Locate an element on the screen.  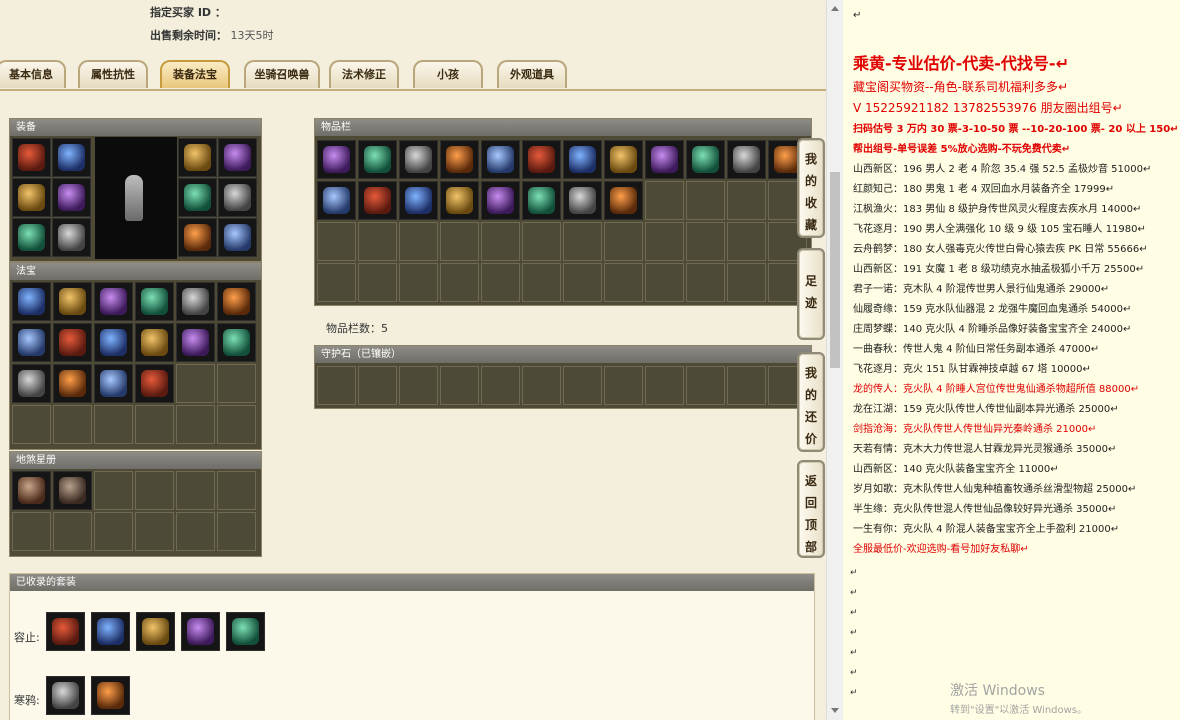
tab-basic-info: 基本信息 is located at coordinates (33, 74).